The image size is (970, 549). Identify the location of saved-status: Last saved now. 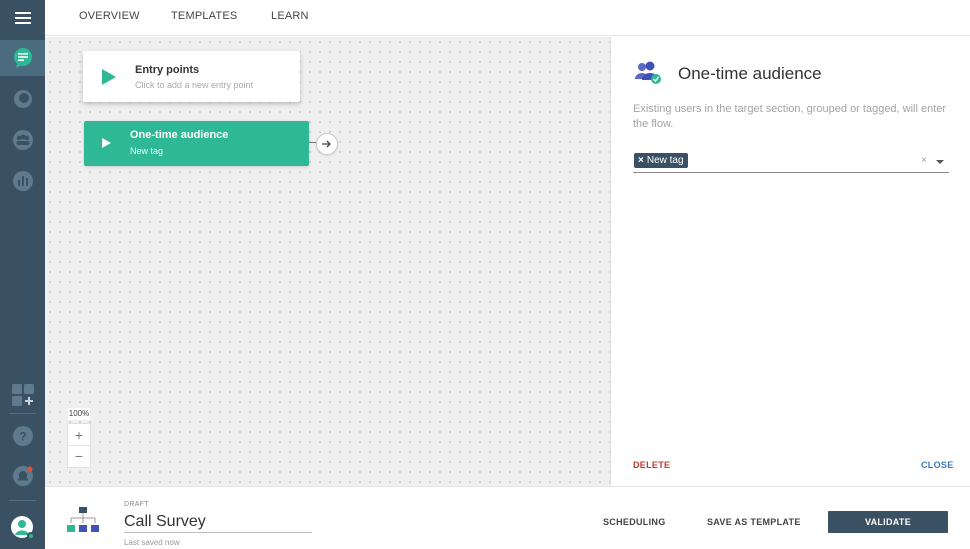
(152, 542).